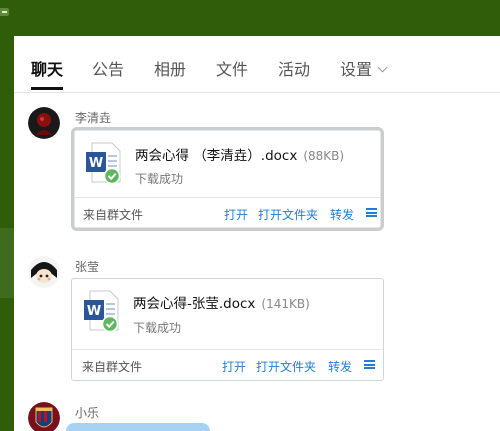 This screenshot has height=431, width=500. I want to click on file-name-text: 两会心得 （李清垚）.docx, so click(216, 156).